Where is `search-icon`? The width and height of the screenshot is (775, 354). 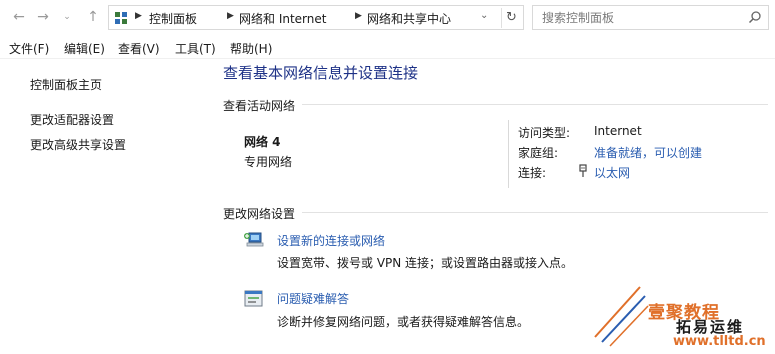
search-icon is located at coordinates (755, 17).